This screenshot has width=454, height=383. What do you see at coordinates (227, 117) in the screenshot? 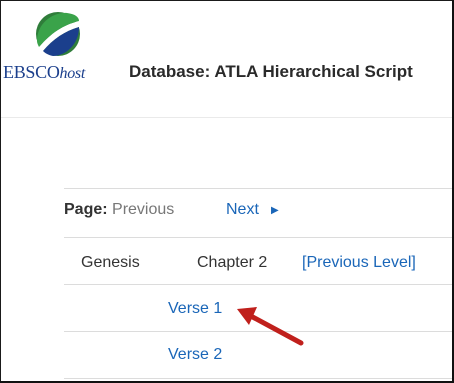
I see `header-divider` at bounding box center [227, 117].